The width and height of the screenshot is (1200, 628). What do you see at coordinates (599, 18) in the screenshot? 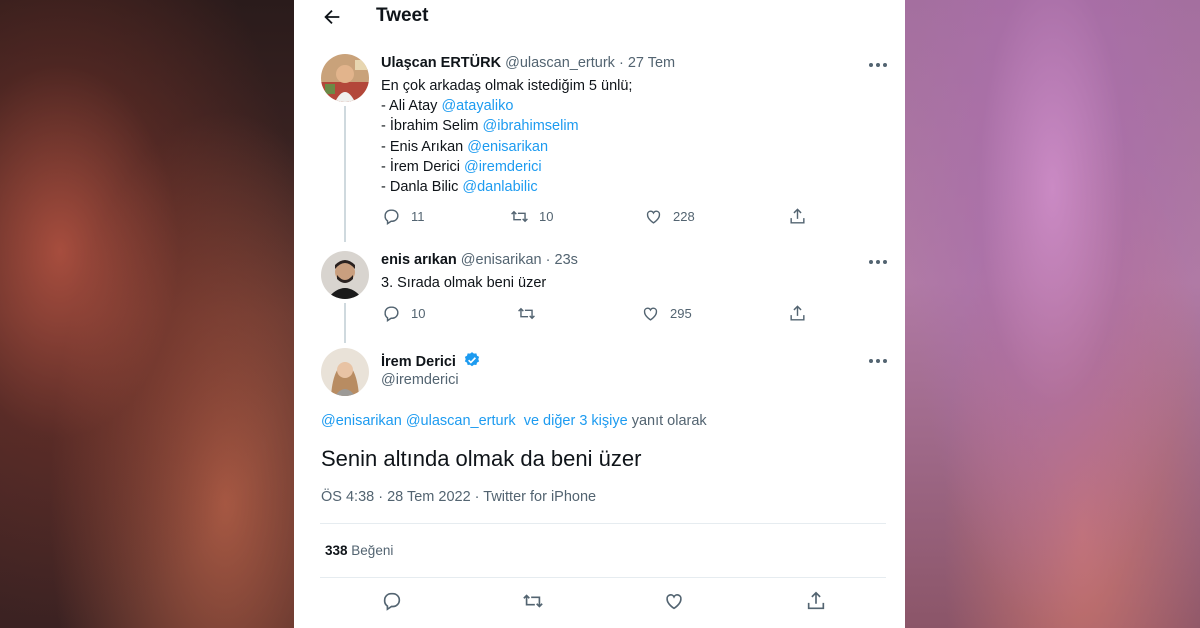
I see `tweet-header: Tweet` at bounding box center [599, 18].